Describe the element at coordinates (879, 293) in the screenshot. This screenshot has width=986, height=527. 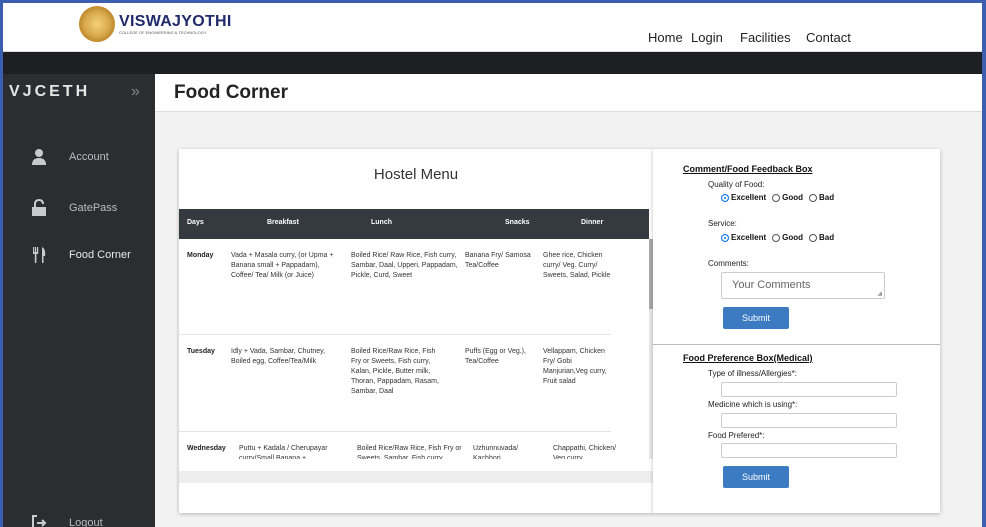
I see `resize-handle-icon: ◢` at that location.